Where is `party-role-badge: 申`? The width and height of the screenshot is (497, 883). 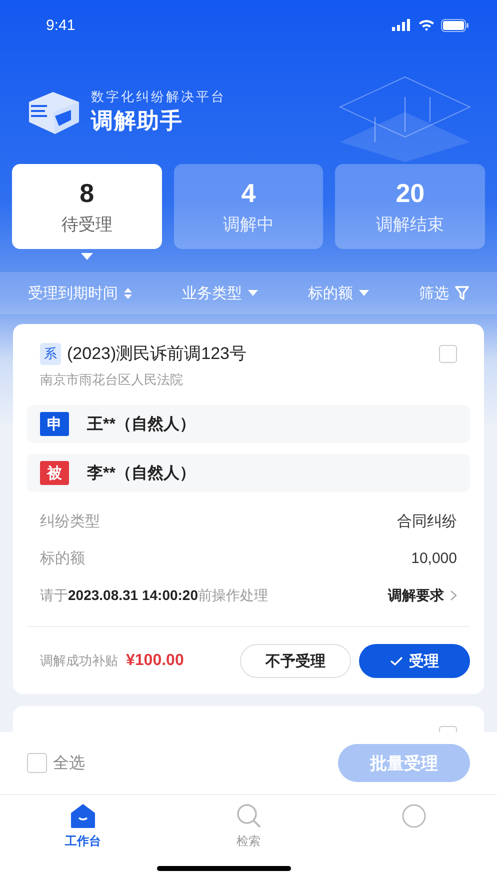 party-role-badge: 申 is located at coordinates (54, 424).